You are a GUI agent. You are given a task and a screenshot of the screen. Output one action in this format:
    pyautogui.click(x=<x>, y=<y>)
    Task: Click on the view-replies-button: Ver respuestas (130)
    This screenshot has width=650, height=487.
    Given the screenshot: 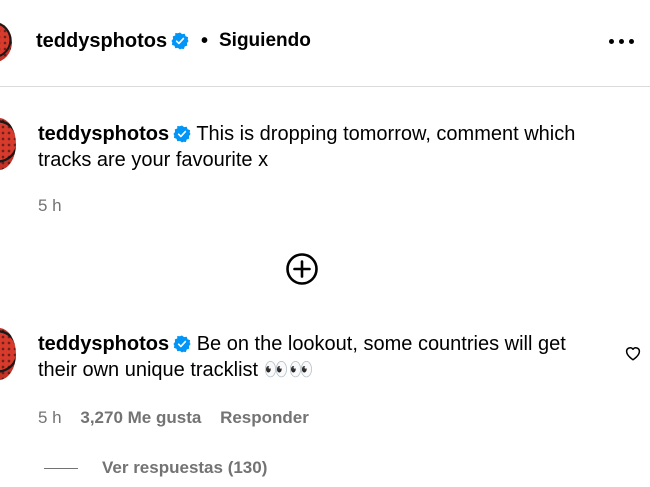 What is the action you would take?
    pyautogui.click(x=155, y=468)
    